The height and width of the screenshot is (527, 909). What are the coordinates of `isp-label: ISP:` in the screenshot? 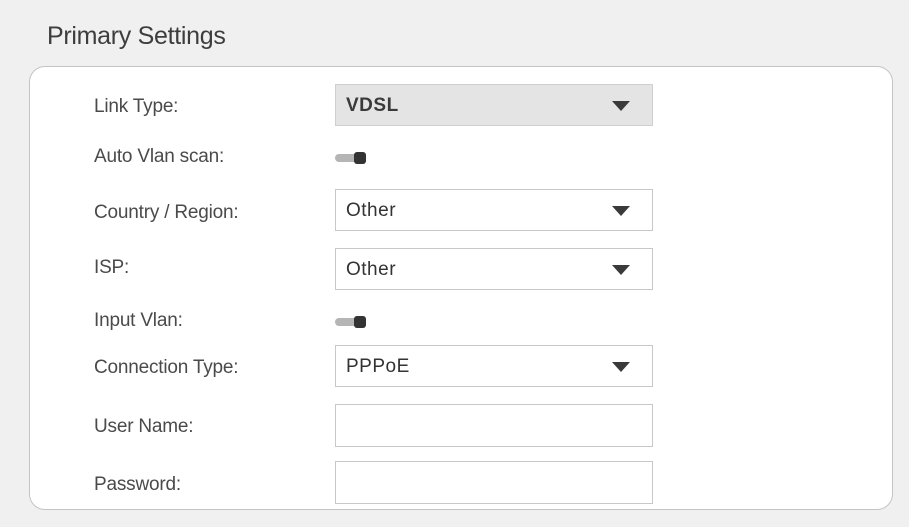 It's located at (112, 267).